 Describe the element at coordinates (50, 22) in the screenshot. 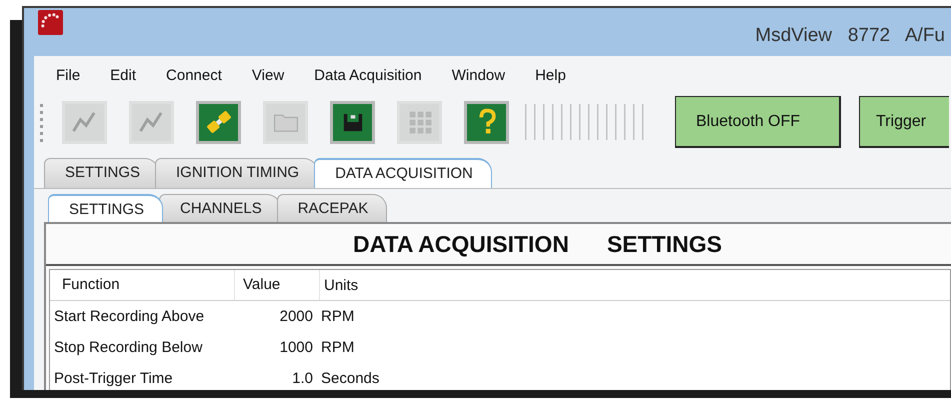

I see `app-icon` at that location.